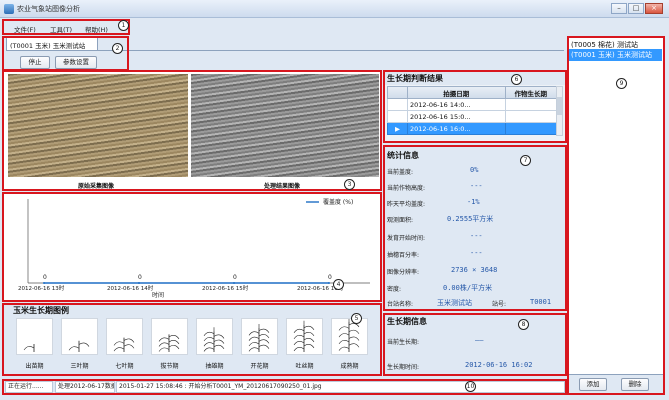  What do you see at coordinates (356, 318) in the screenshot?
I see `marker-5: 5` at bounding box center [356, 318].